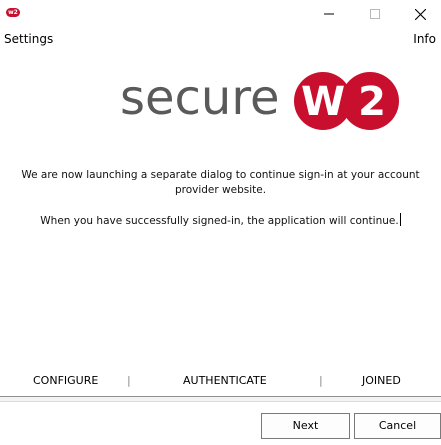  I want to click on close-icon, so click(420, 14).